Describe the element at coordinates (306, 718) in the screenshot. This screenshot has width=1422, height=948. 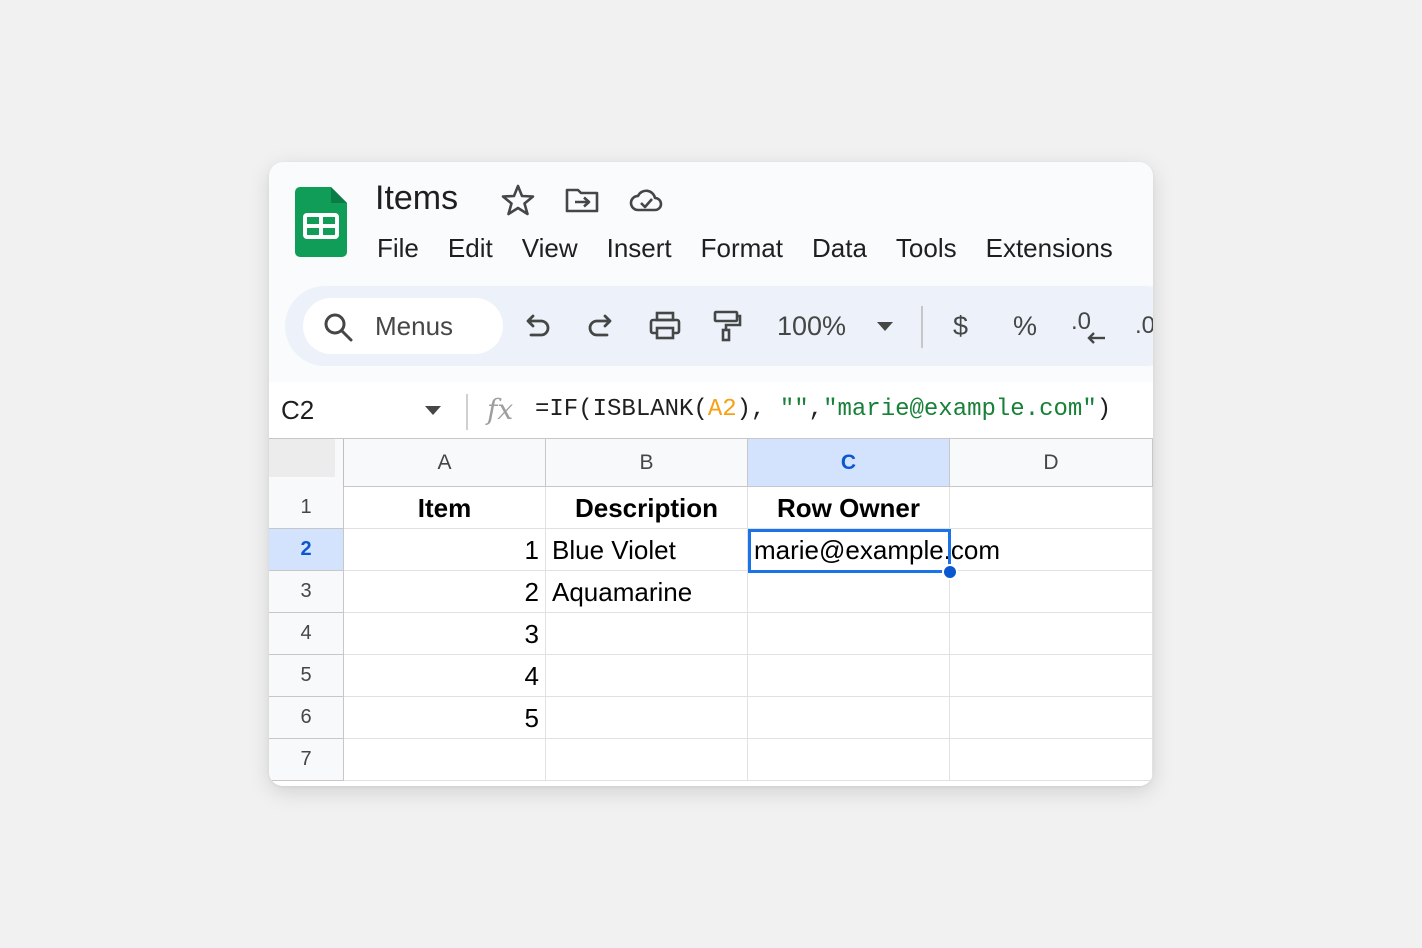
I see `row-header-6: 6` at that location.